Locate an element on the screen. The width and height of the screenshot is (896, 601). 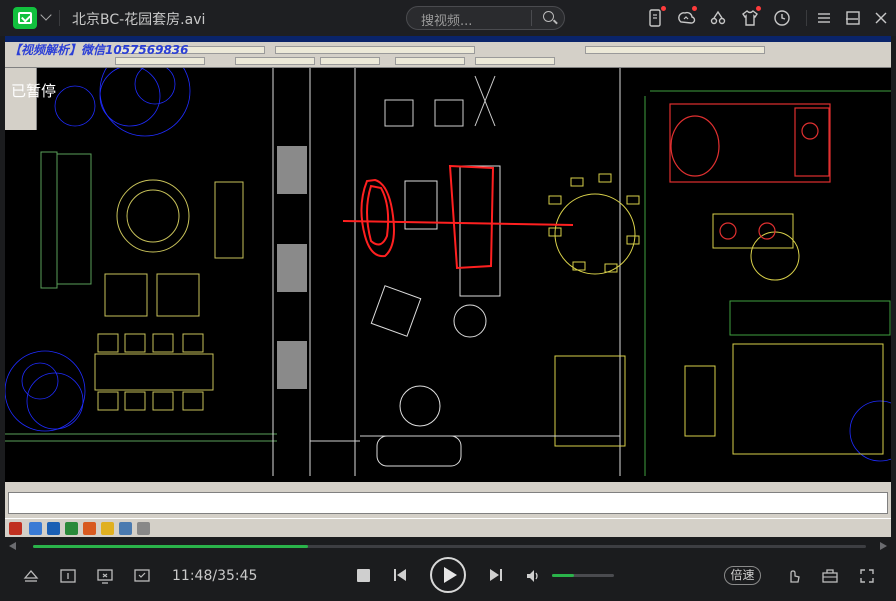
volume-icon is located at coordinates (533, 578).